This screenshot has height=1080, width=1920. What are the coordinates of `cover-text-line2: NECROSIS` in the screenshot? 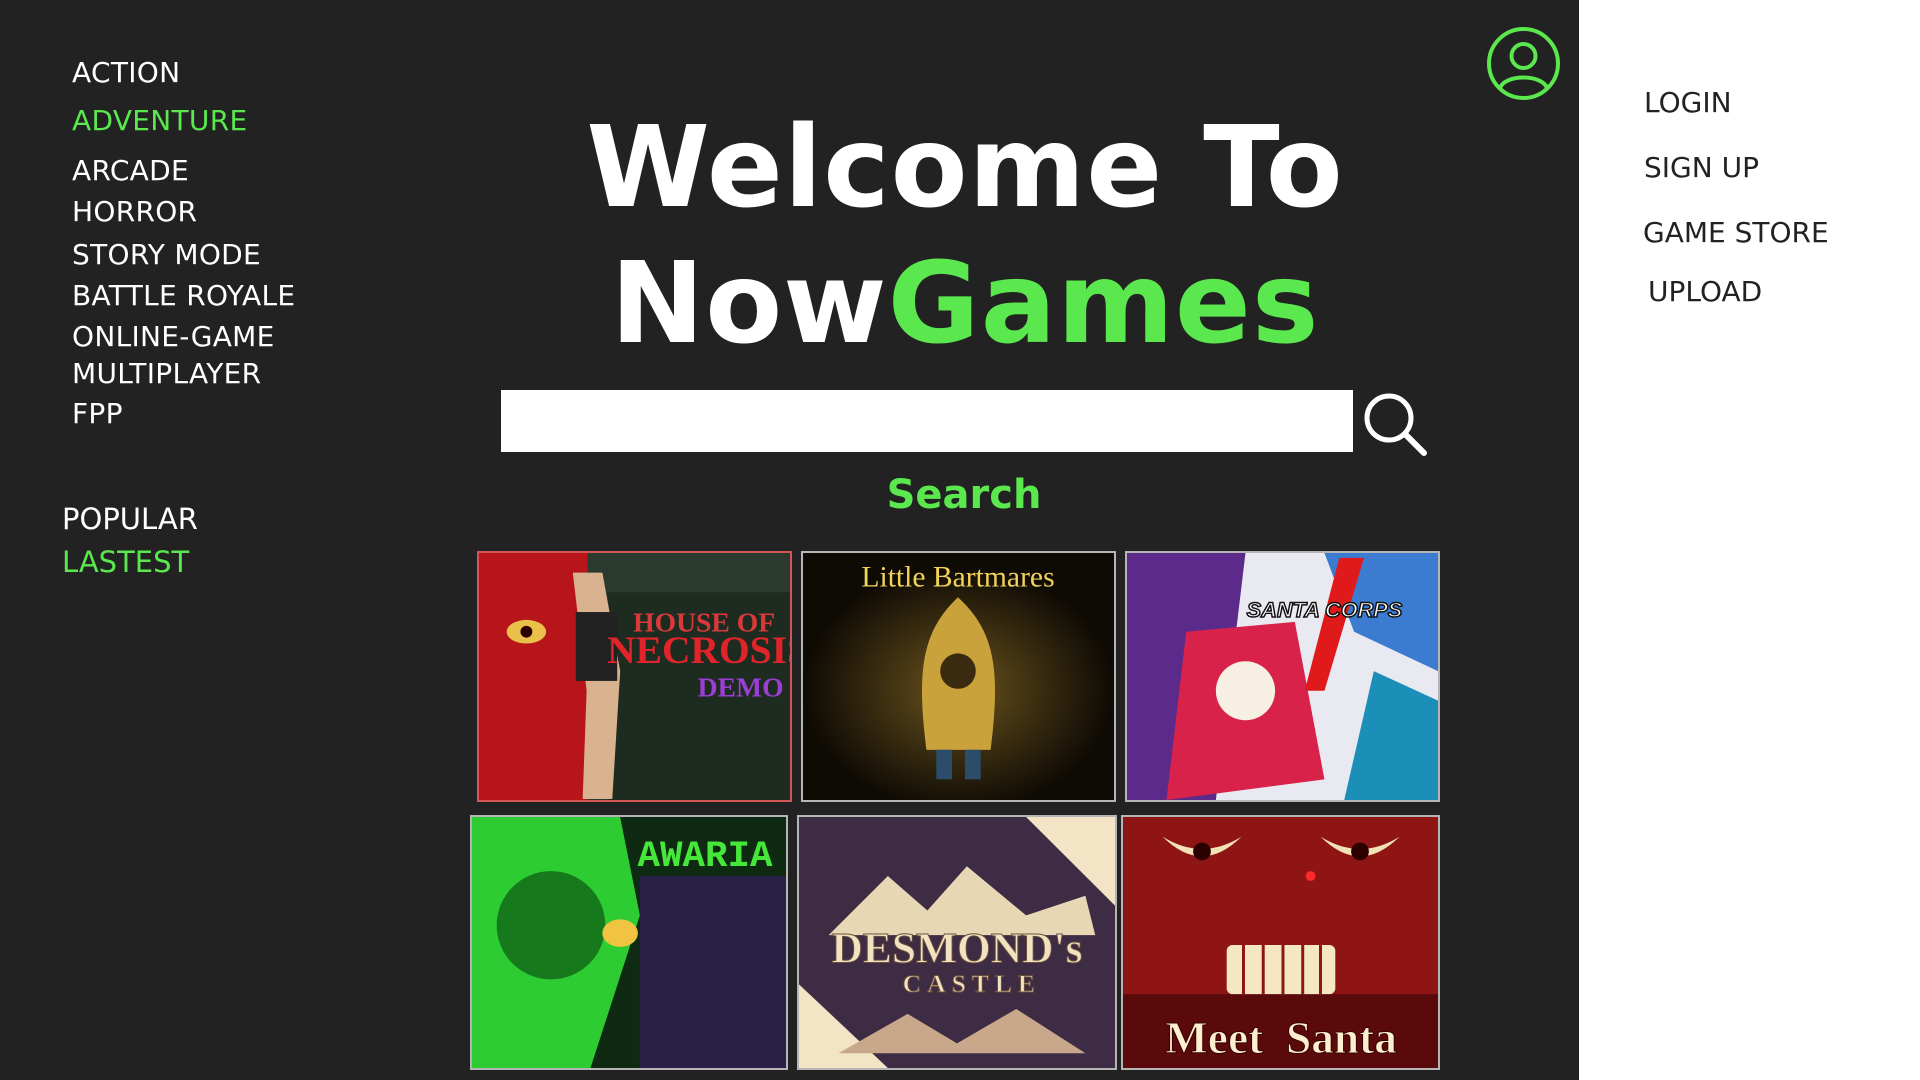 It's located at (698, 650).